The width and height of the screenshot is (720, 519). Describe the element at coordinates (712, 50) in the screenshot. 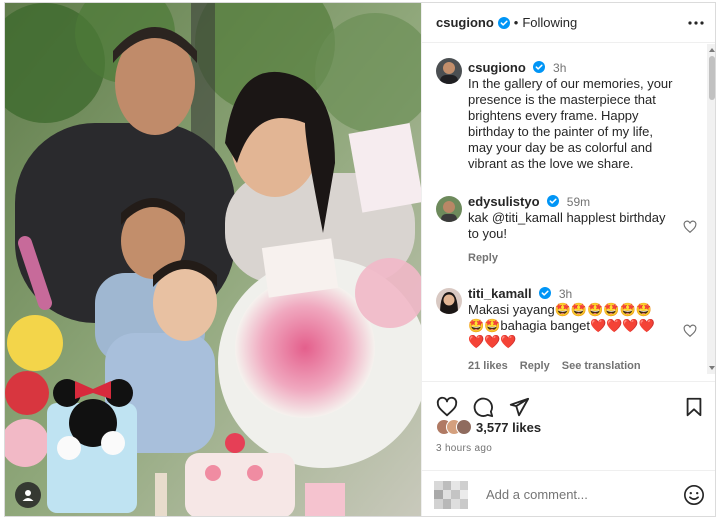

I see `scroll-up-arrow-icon` at that location.